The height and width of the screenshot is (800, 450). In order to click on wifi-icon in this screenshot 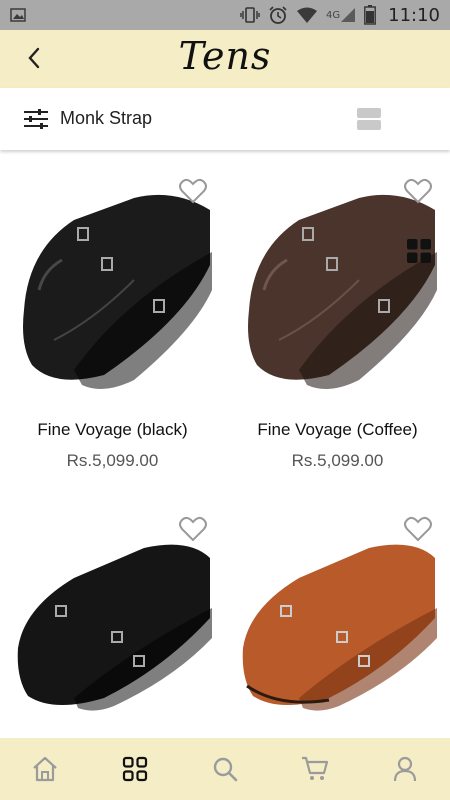, I will do `click(307, 15)`.